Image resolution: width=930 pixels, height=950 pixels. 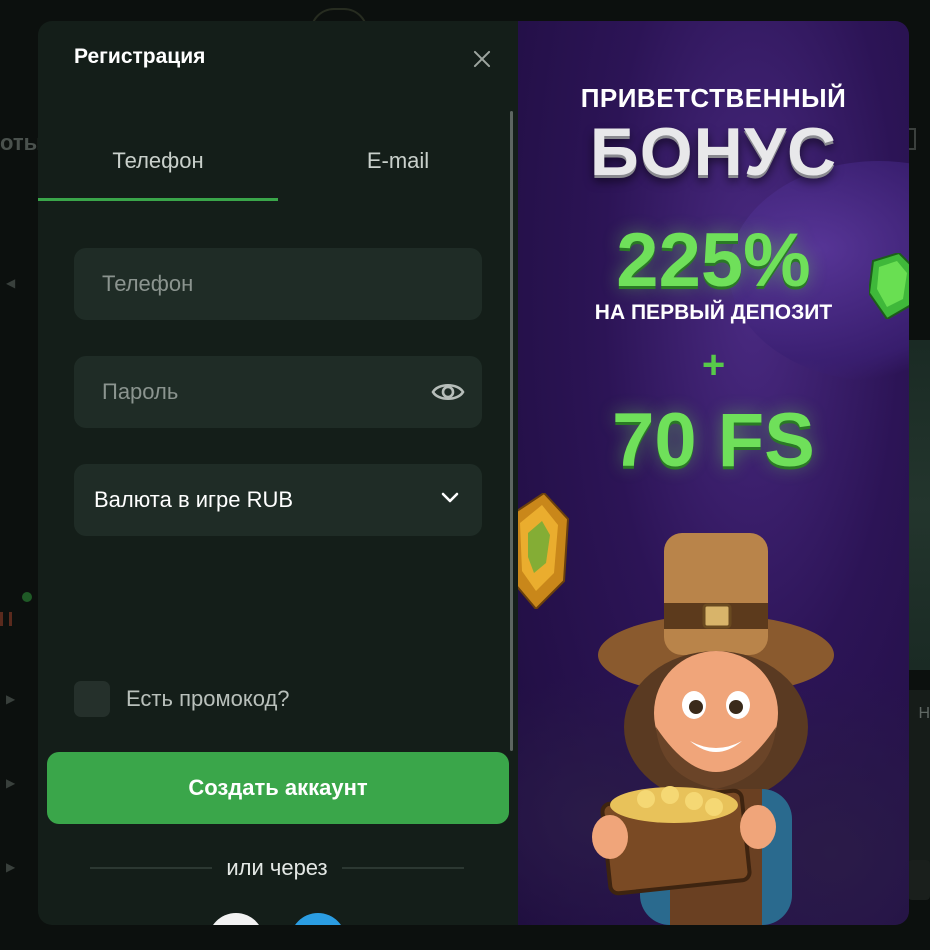 I want to click on background-status-dot, so click(x=27, y=597).